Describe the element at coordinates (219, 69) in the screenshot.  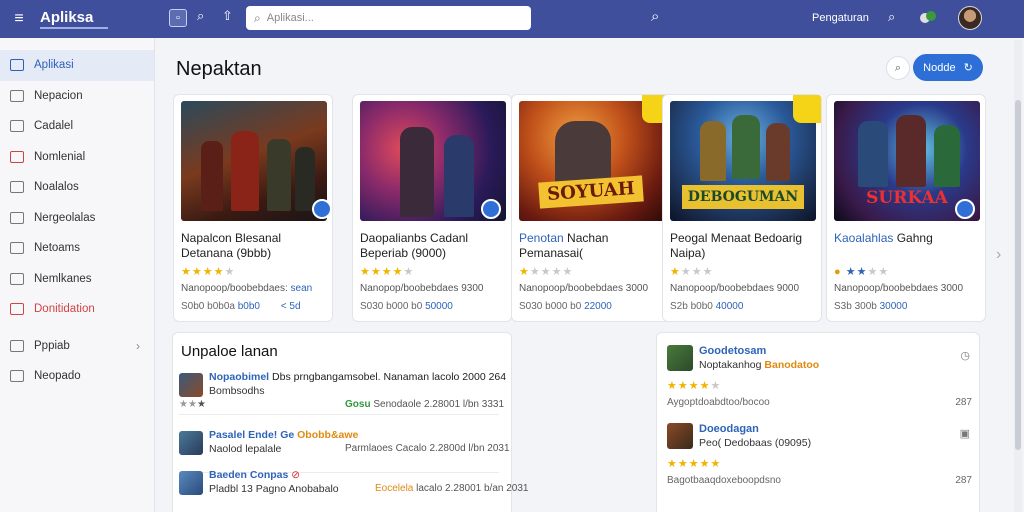
I see `page-title: Nepaktan` at that location.